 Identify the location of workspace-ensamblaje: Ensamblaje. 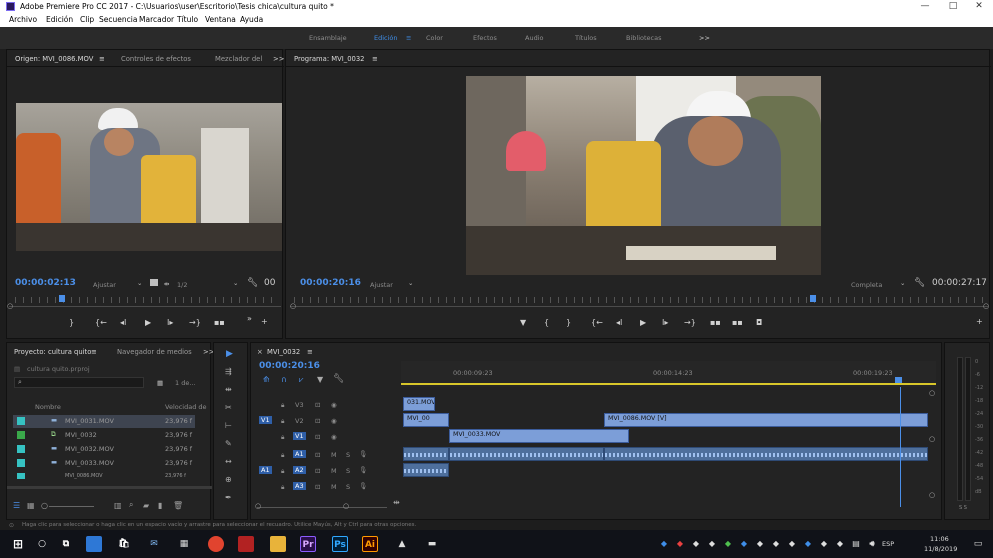
(328, 38).